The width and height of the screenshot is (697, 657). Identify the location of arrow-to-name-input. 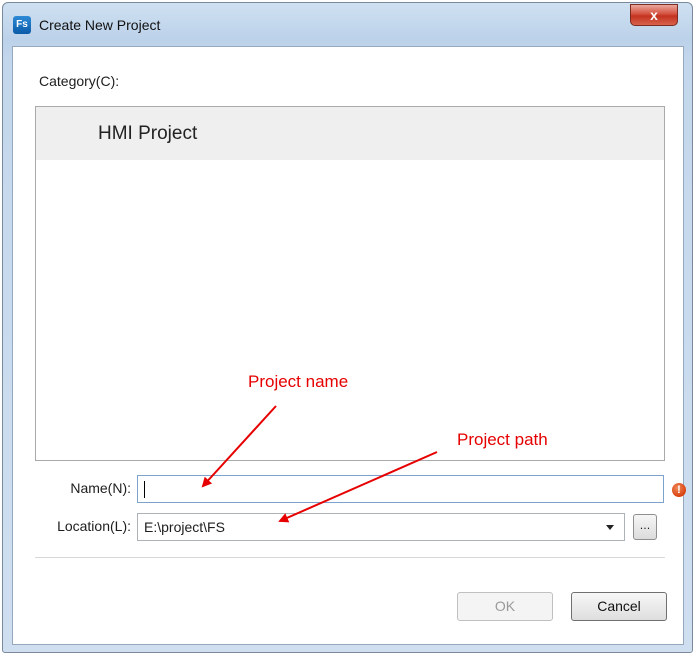
(239, 446).